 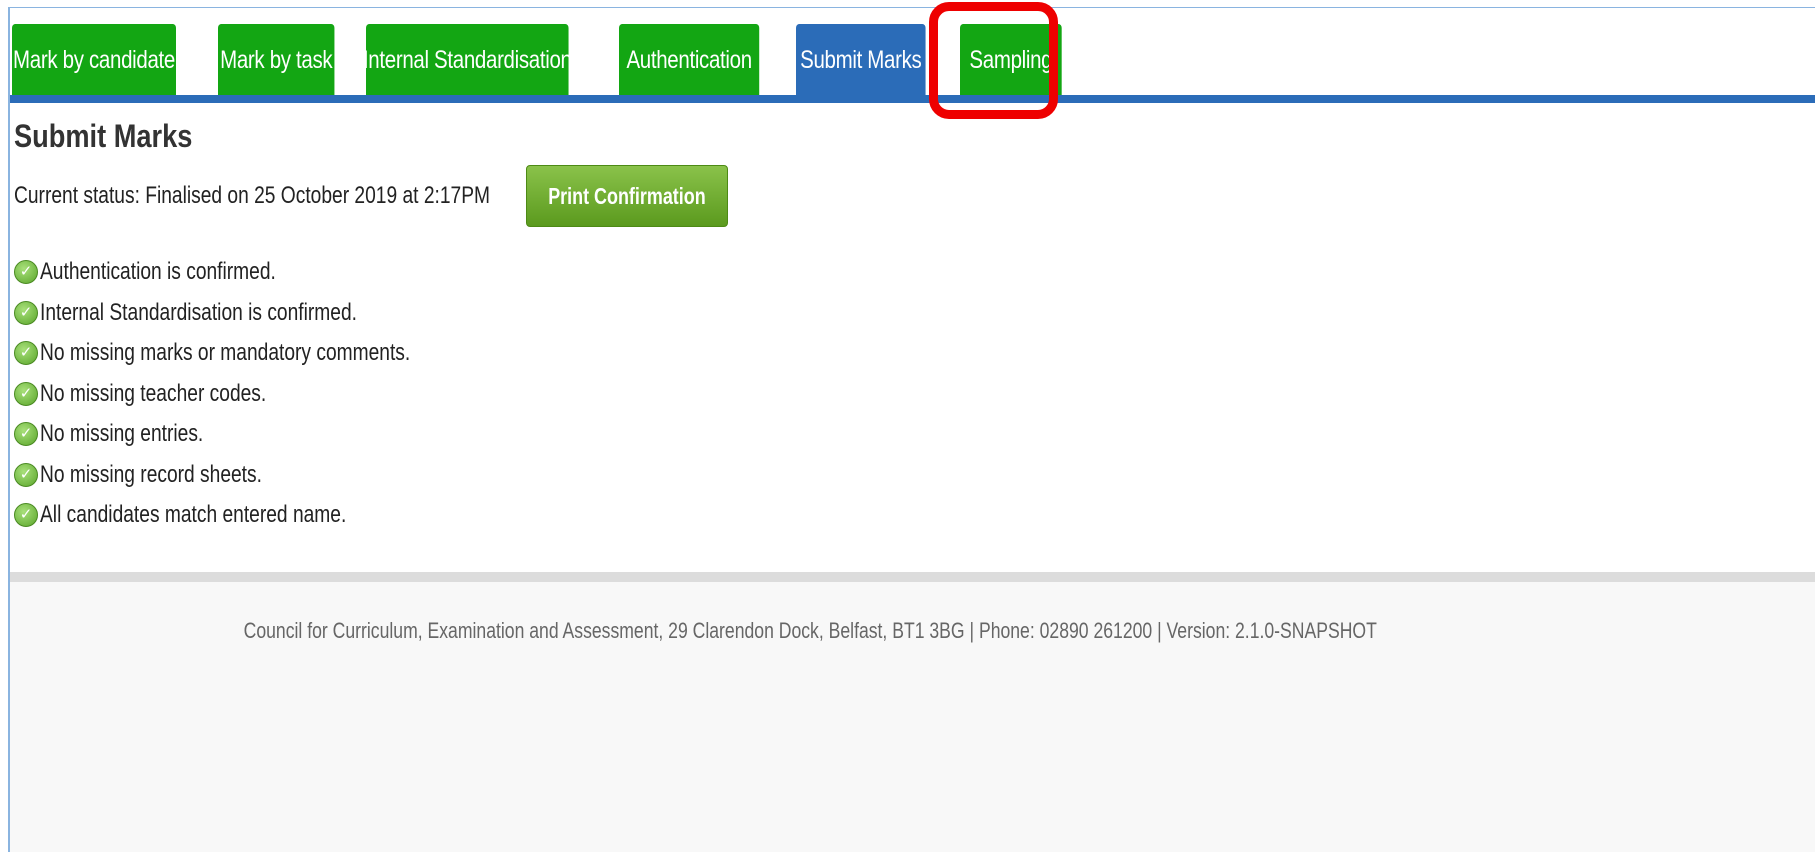 What do you see at coordinates (193, 515) in the screenshot?
I see `check-text: All candidates match entered name.` at bounding box center [193, 515].